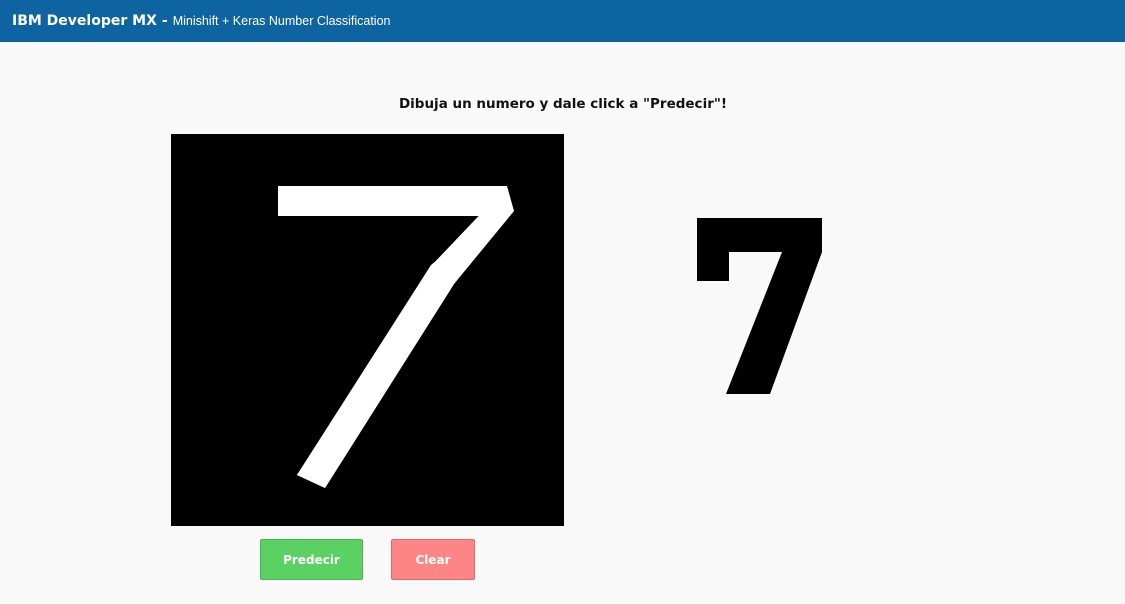 The height and width of the screenshot is (604, 1125). What do you see at coordinates (311, 559) in the screenshot?
I see `predict-button: Predecir` at bounding box center [311, 559].